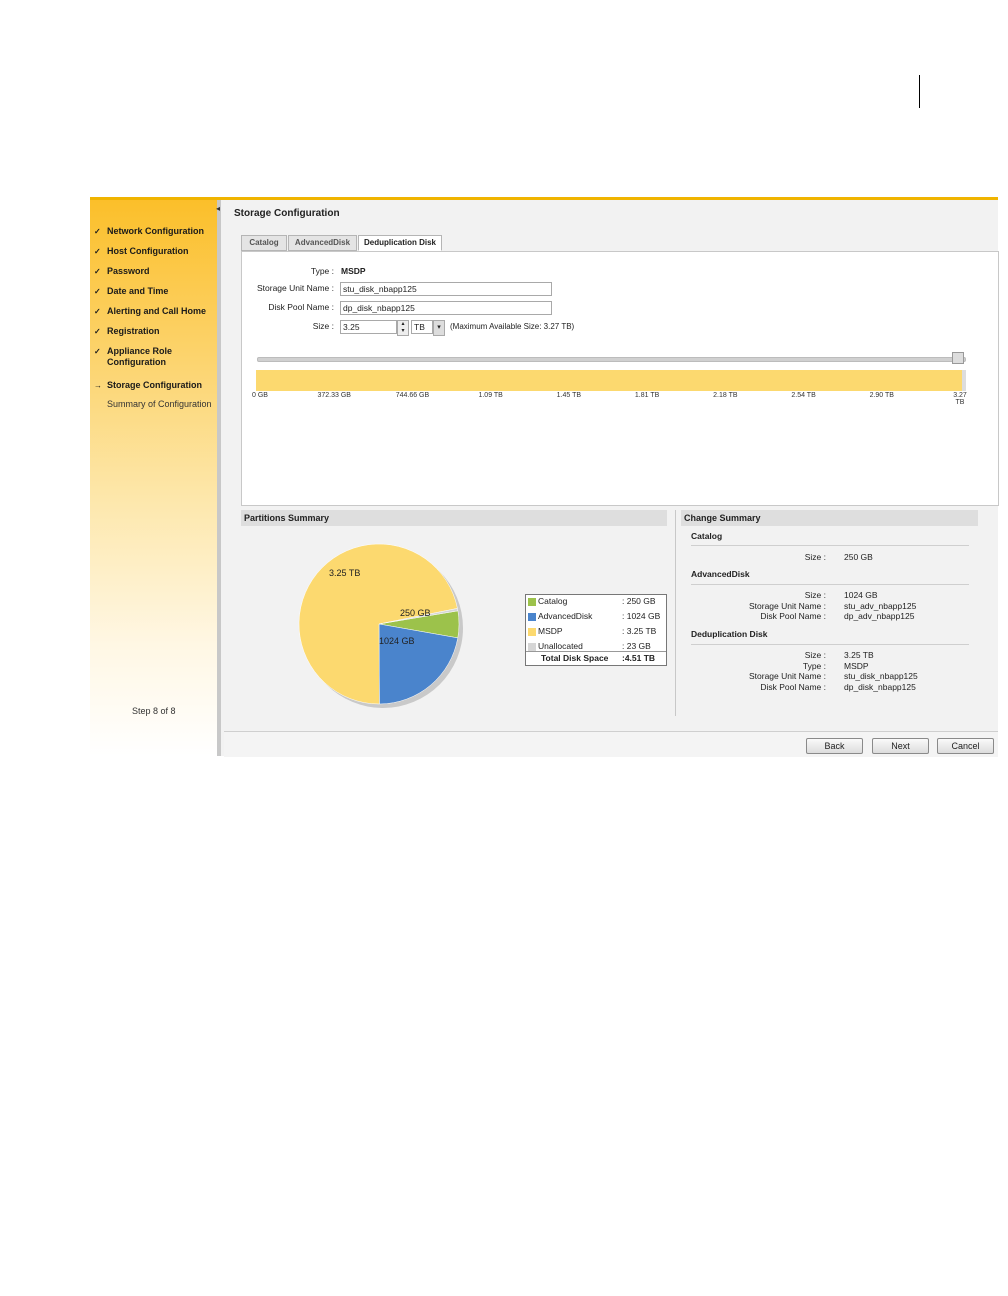  Describe the element at coordinates (858, 557) in the screenshot. I see `summary-catalog-size-value: 250 GB` at that location.